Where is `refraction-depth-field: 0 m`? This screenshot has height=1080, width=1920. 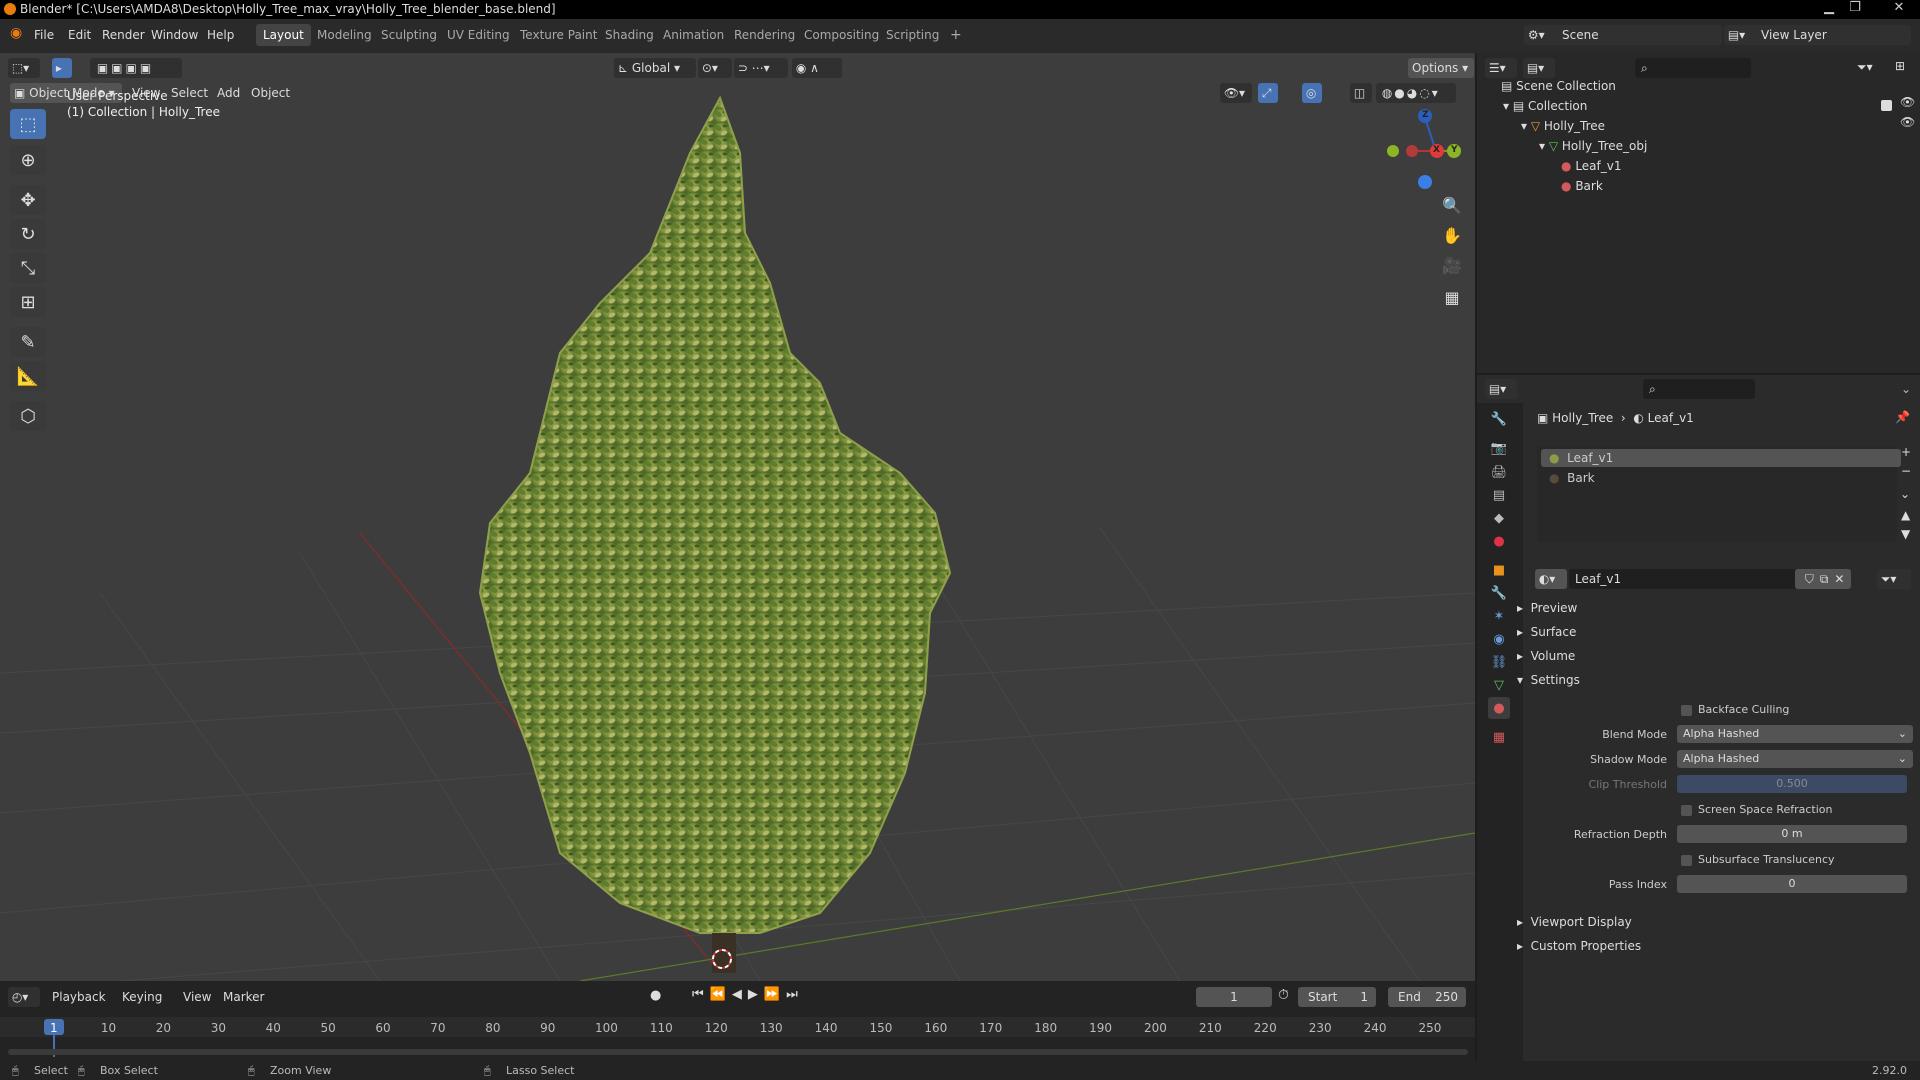
refraction-depth-field: 0 m is located at coordinates (1792, 834).